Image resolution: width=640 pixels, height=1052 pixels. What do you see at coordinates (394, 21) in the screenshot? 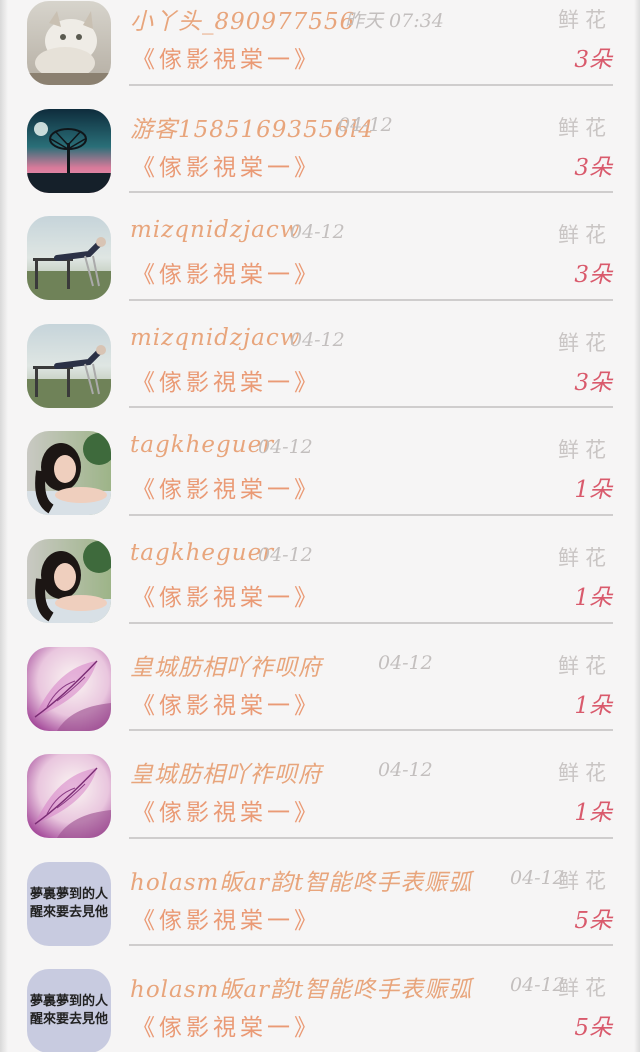
I see `gift-time: 昨天 07:34` at bounding box center [394, 21].